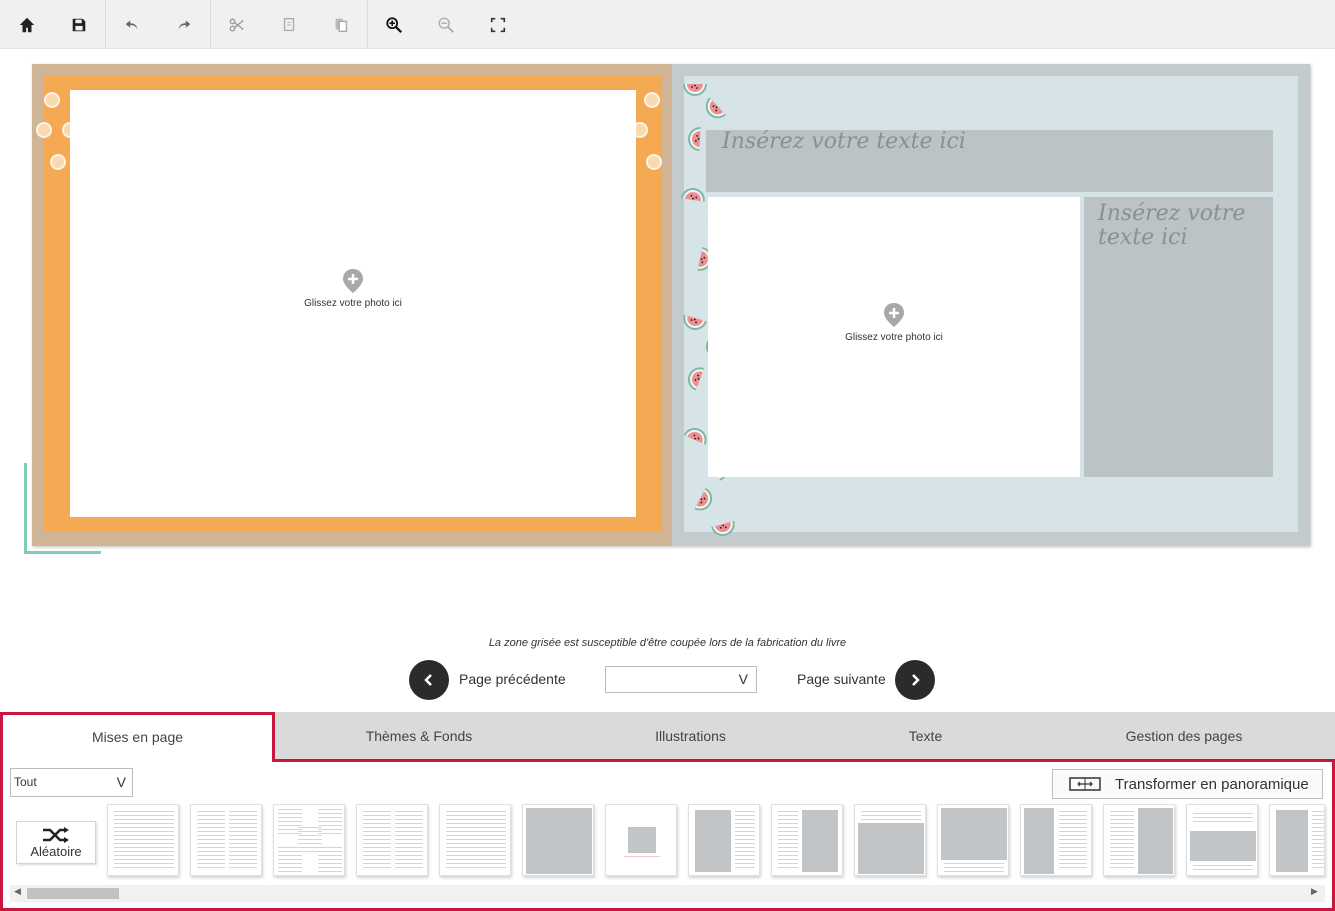  I want to click on undo-button, so click(132, 24).